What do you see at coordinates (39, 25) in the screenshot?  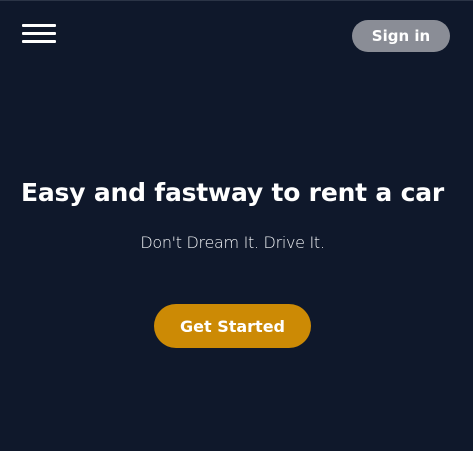 I see `menu-bar-top` at bounding box center [39, 25].